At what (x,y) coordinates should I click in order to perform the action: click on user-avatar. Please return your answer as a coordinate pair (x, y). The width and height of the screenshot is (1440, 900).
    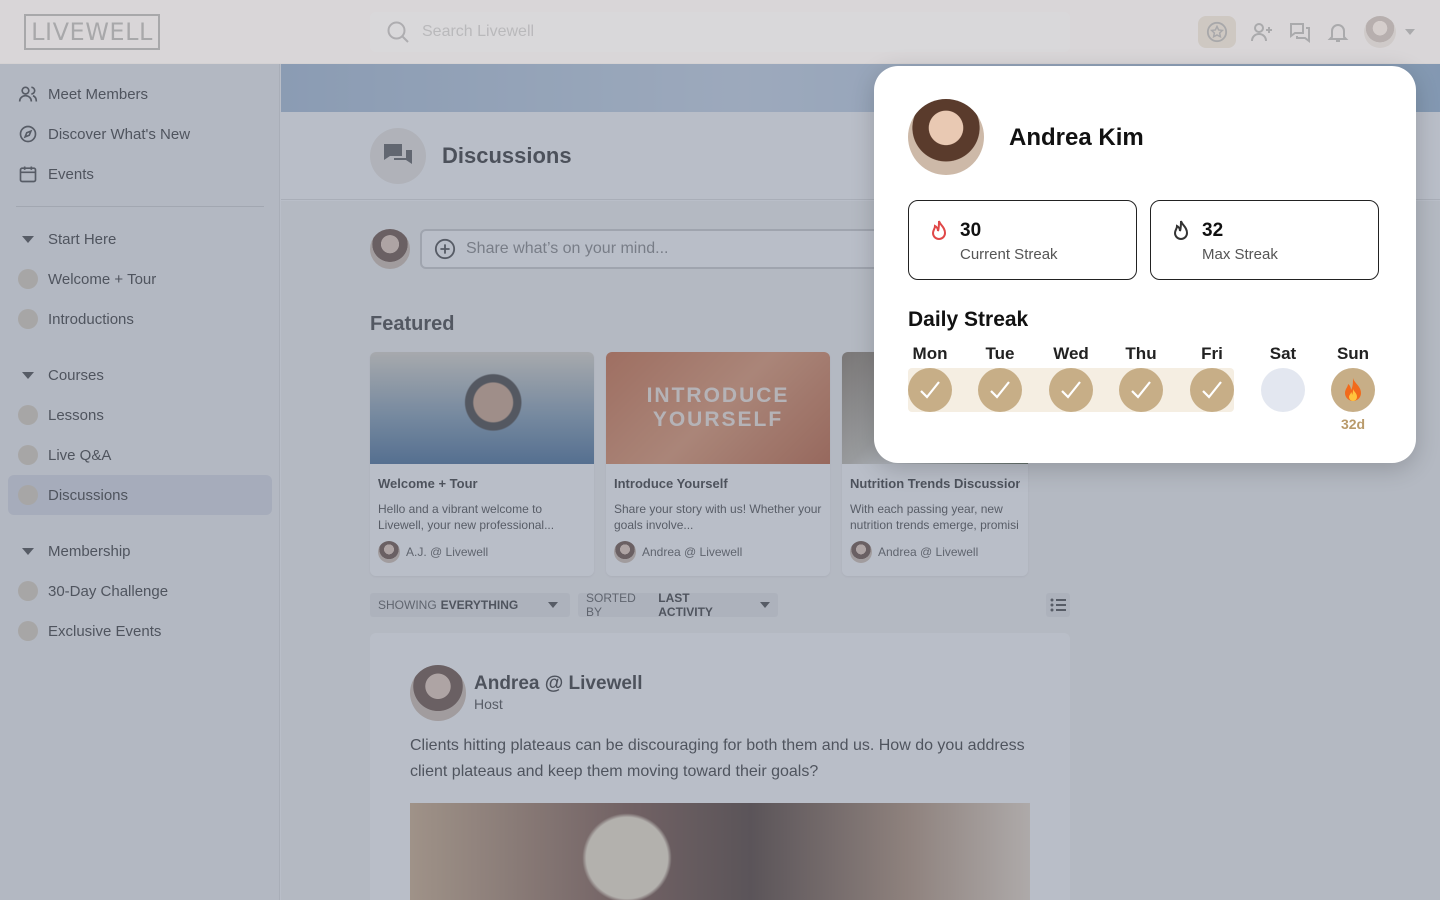
    Looking at the image, I should click on (1380, 32).